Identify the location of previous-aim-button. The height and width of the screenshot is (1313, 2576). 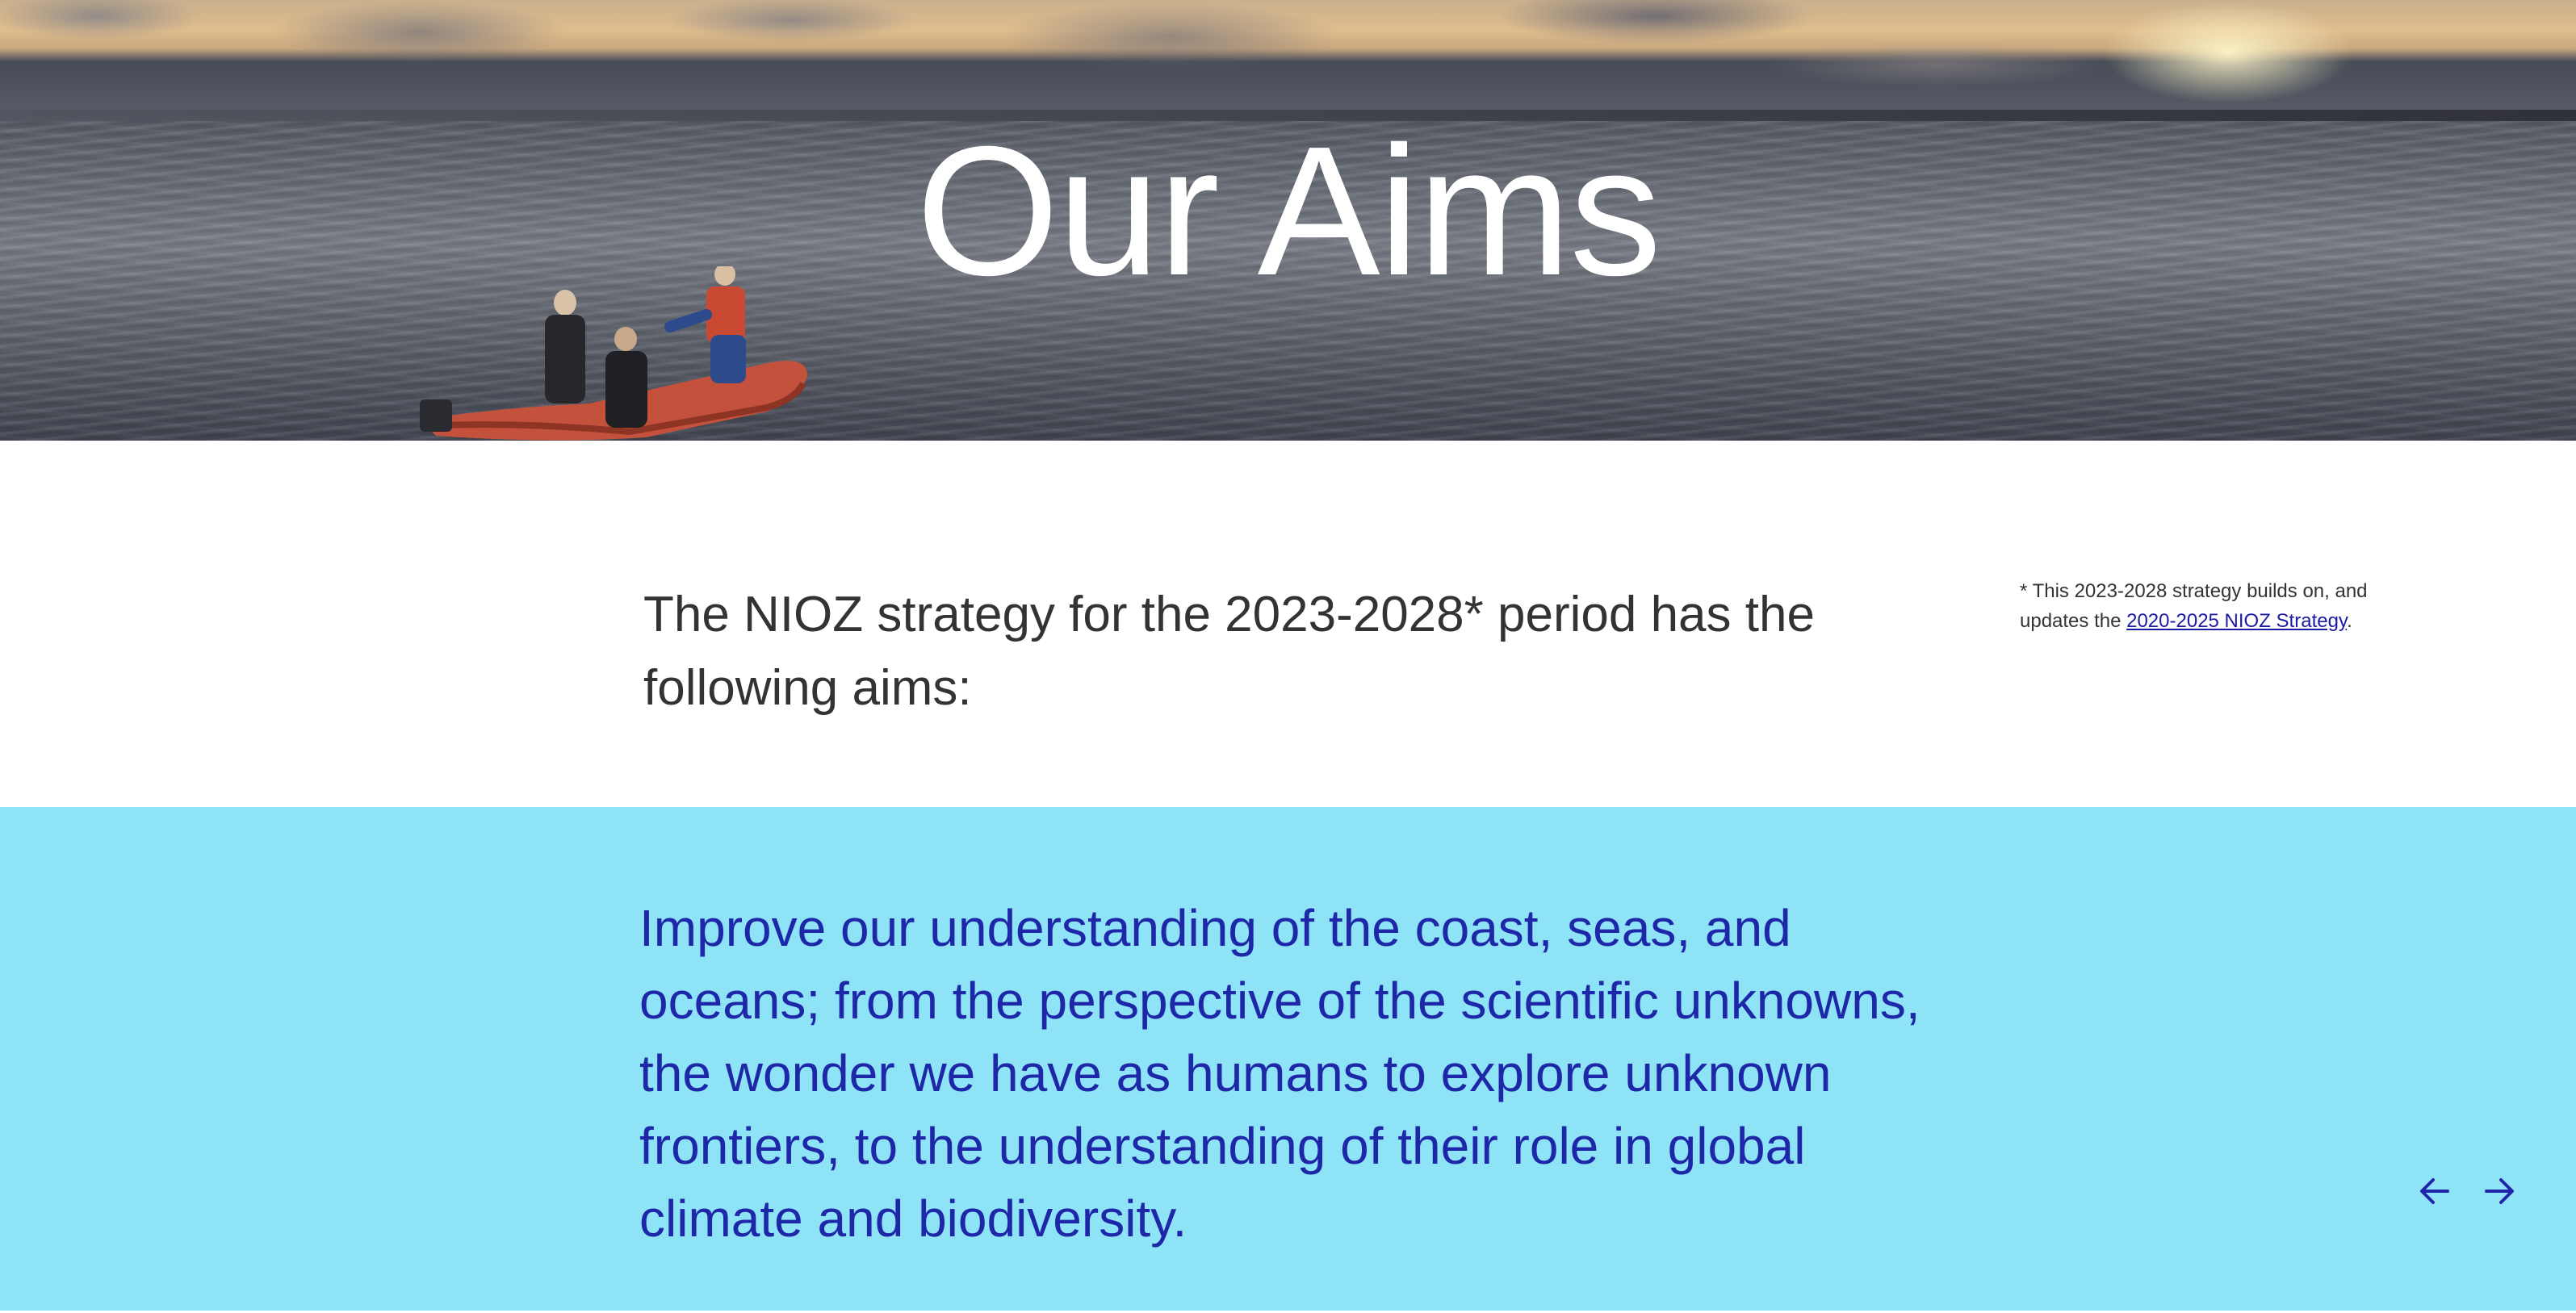
(2434, 1191).